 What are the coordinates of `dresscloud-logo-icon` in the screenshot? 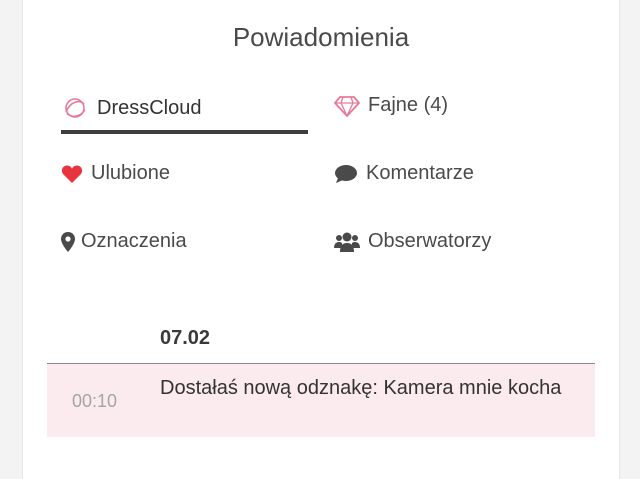 It's located at (75, 108).